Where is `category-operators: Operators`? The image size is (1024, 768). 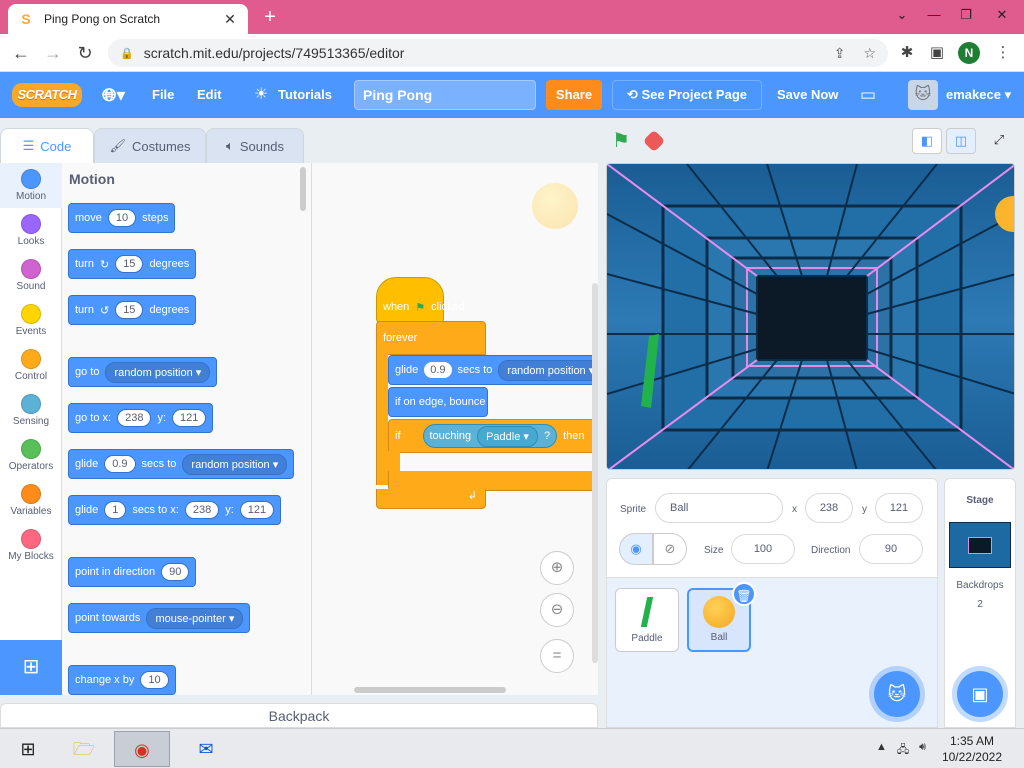 category-operators: Operators is located at coordinates (31, 455).